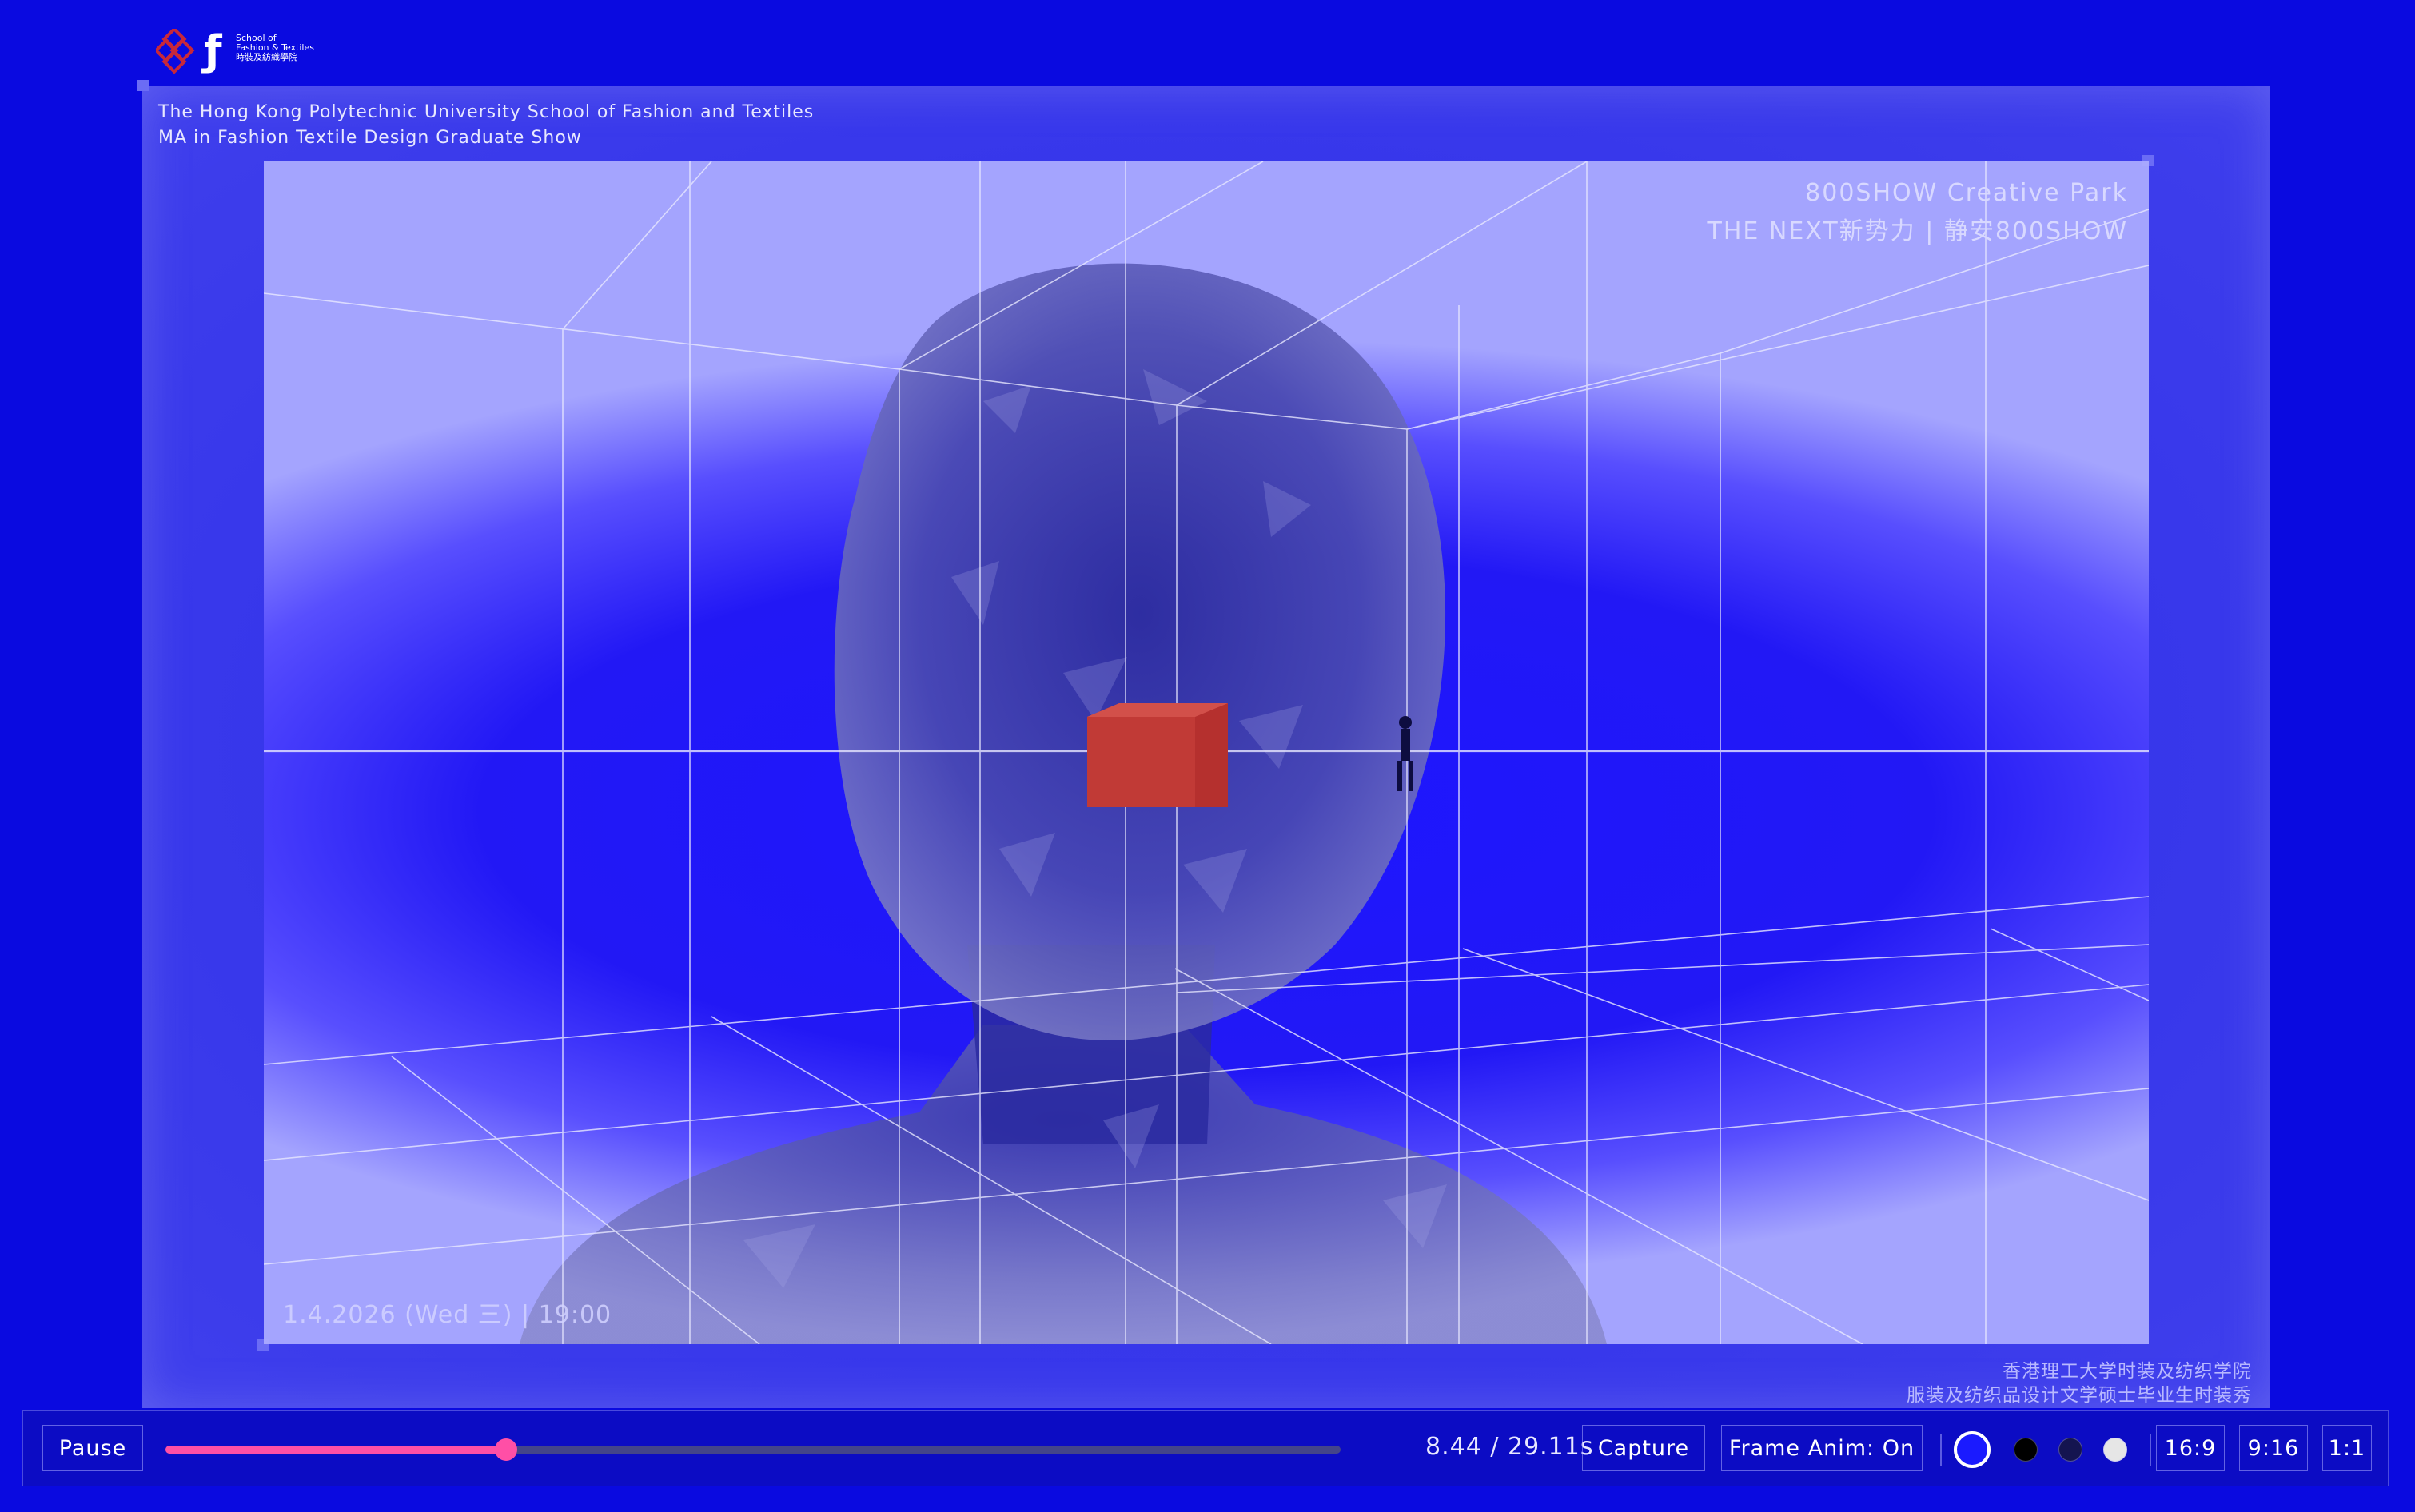 This screenshot has width=2415, height=1512. I want to click on logo-text: School of Fashion & Textiles 時裝及紡織學院, so click(275, 47).